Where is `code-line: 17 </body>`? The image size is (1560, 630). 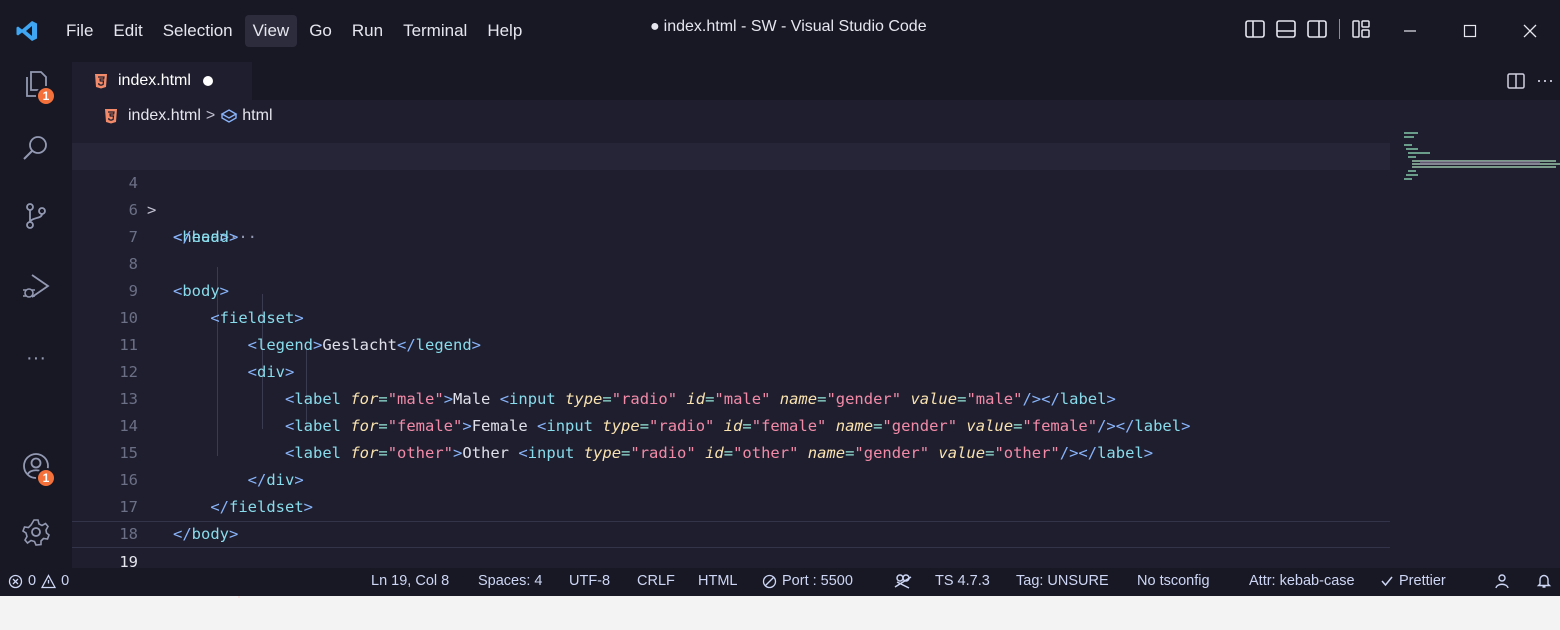 code-line: 17 </body> is located at coordinates (731, 505).